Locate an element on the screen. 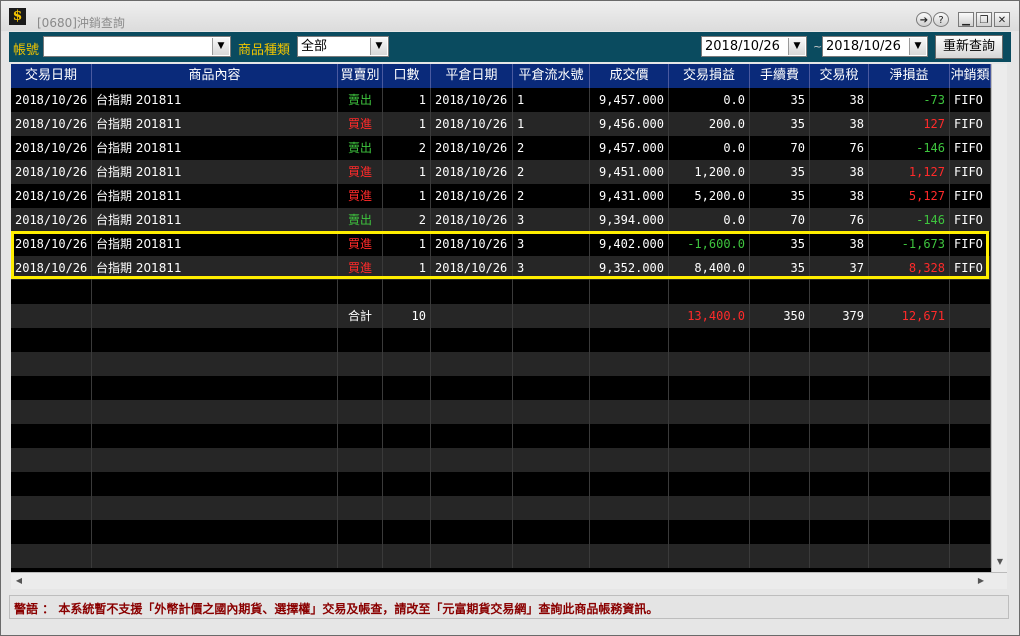 This screenshot has width=1020, height=636. cell-price: 9,457.000 is located at coordinates (629, 100).